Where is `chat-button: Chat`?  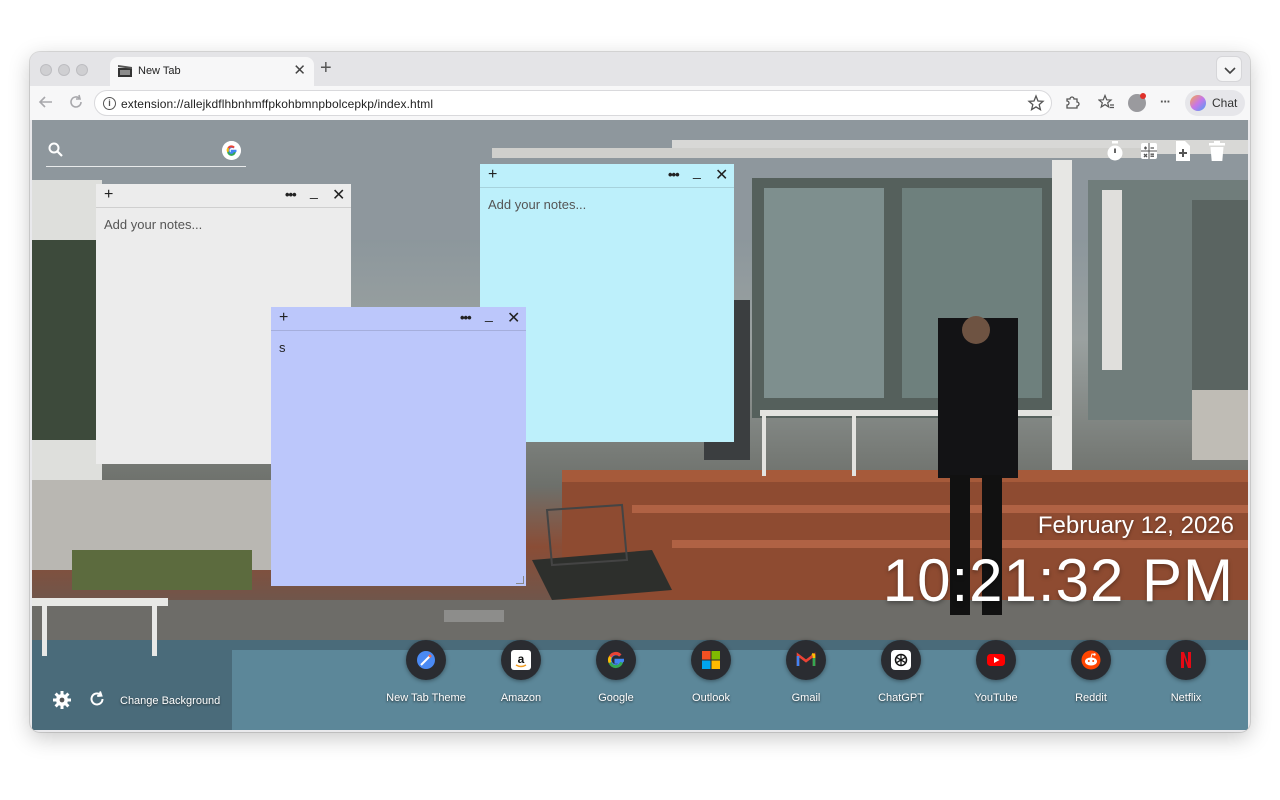 chat-button: Chat is located at coordinates (1215, 103).